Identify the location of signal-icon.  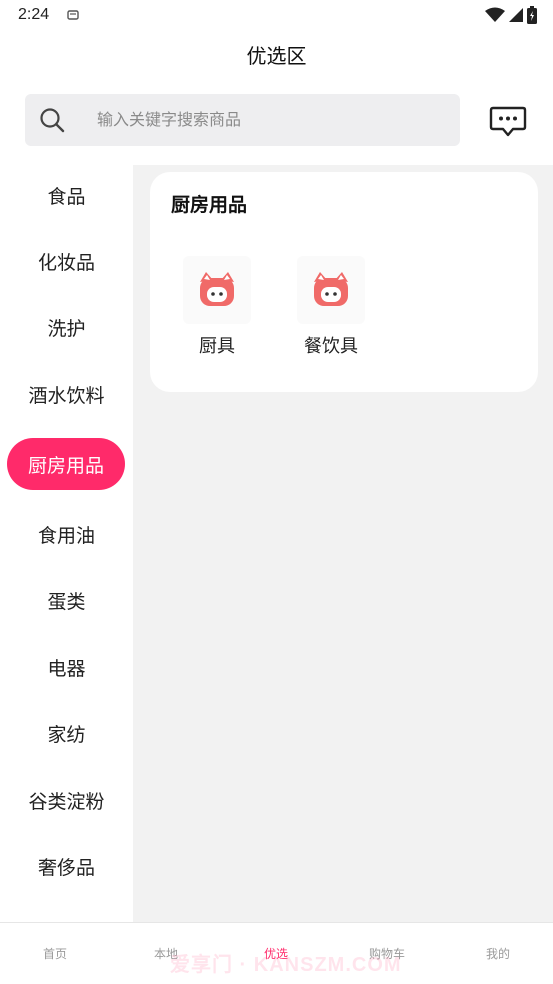
(516, 15).